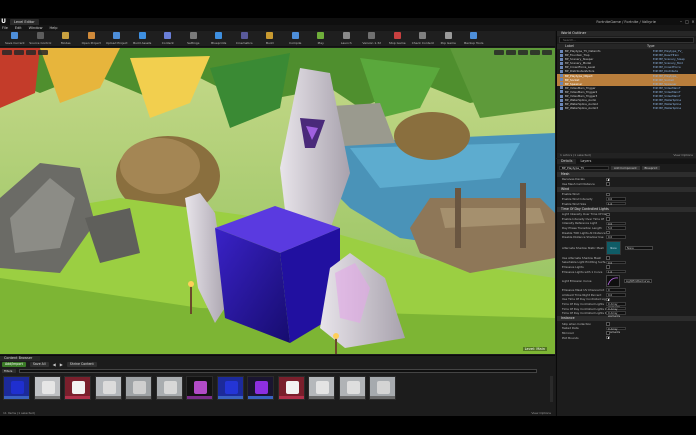 This screenshot has height=435, width=696. I want to click on filters-button: Filters, so click(9, 371).